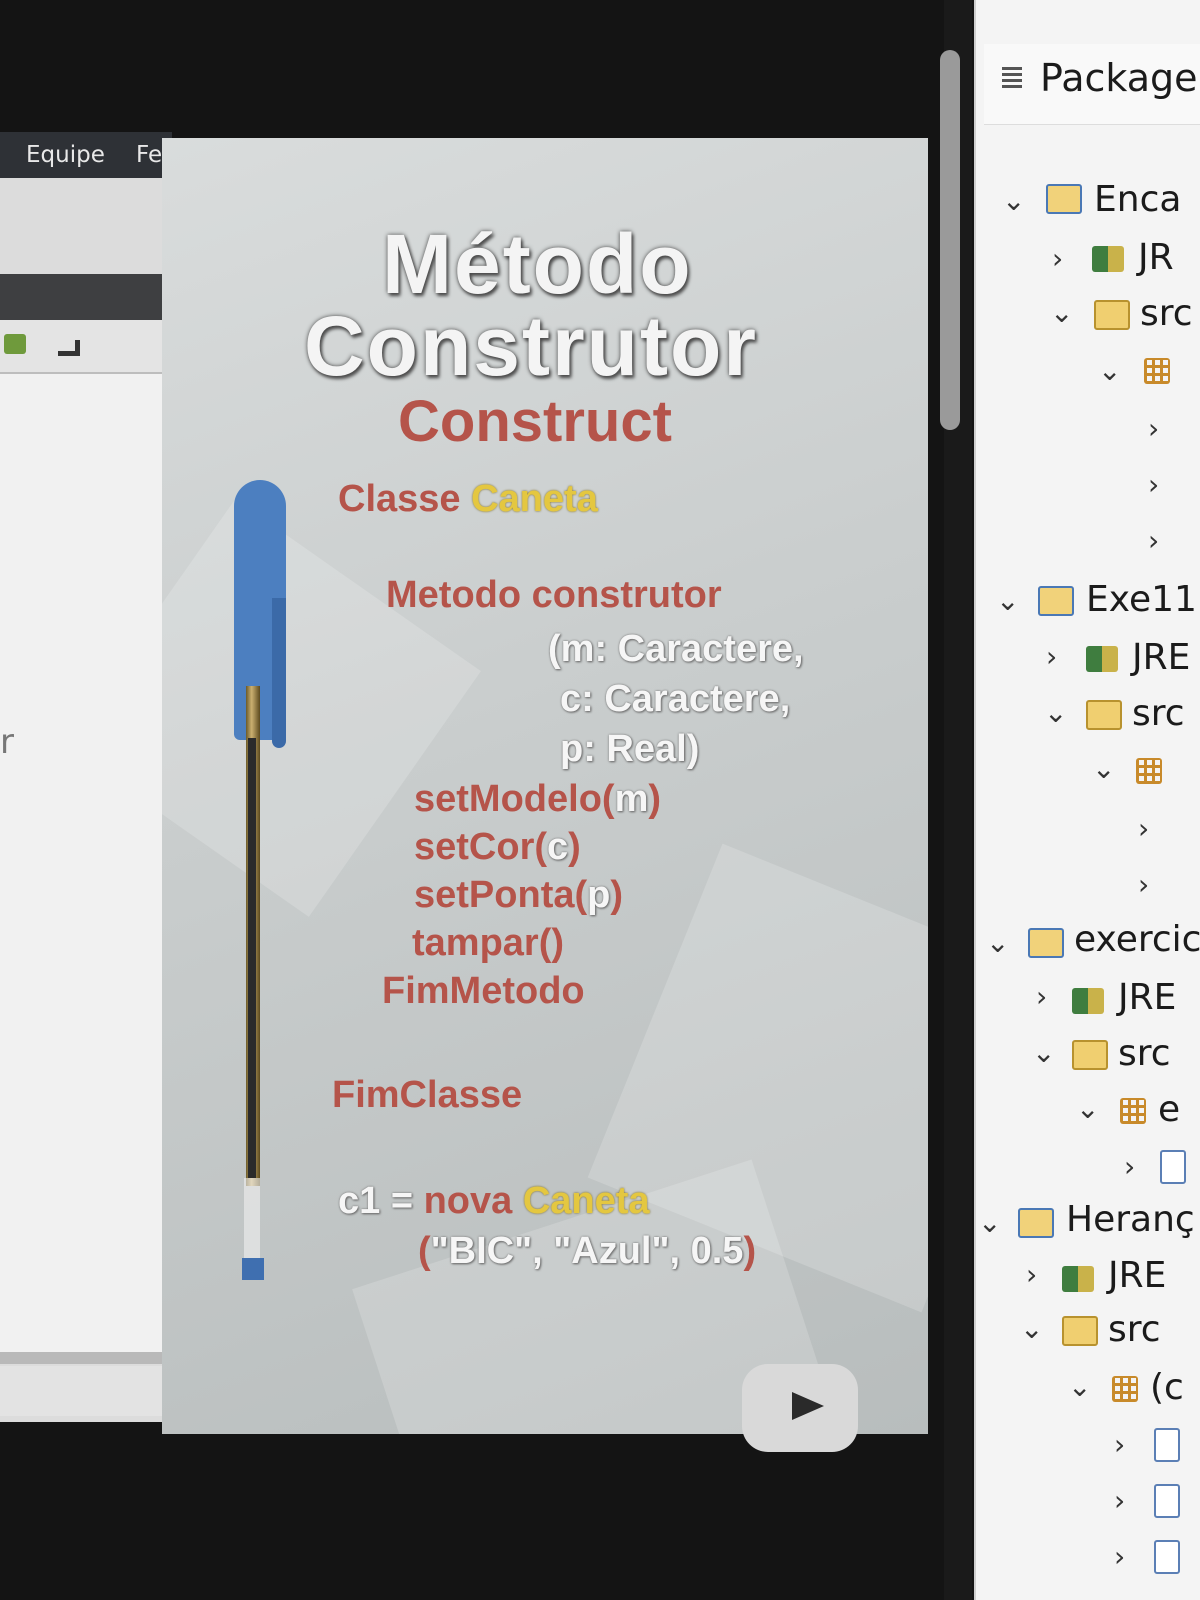 Image resolution: width=1200 pixels, height=1600 pixels. What do you see at coordinates (252, 958) in the screenshot?
I see `pen-ink-illustration` at bounding box center [252, 958].